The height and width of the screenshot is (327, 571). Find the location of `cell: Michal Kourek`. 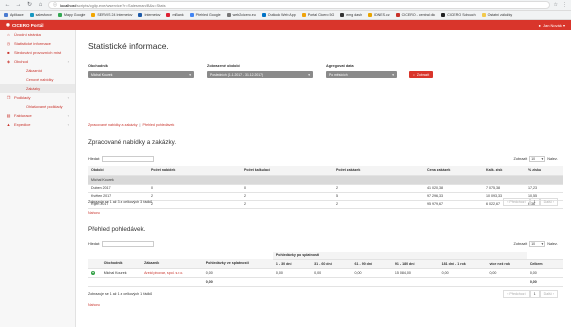

cell: Michal Kourek is located at coordinates (121, 273).